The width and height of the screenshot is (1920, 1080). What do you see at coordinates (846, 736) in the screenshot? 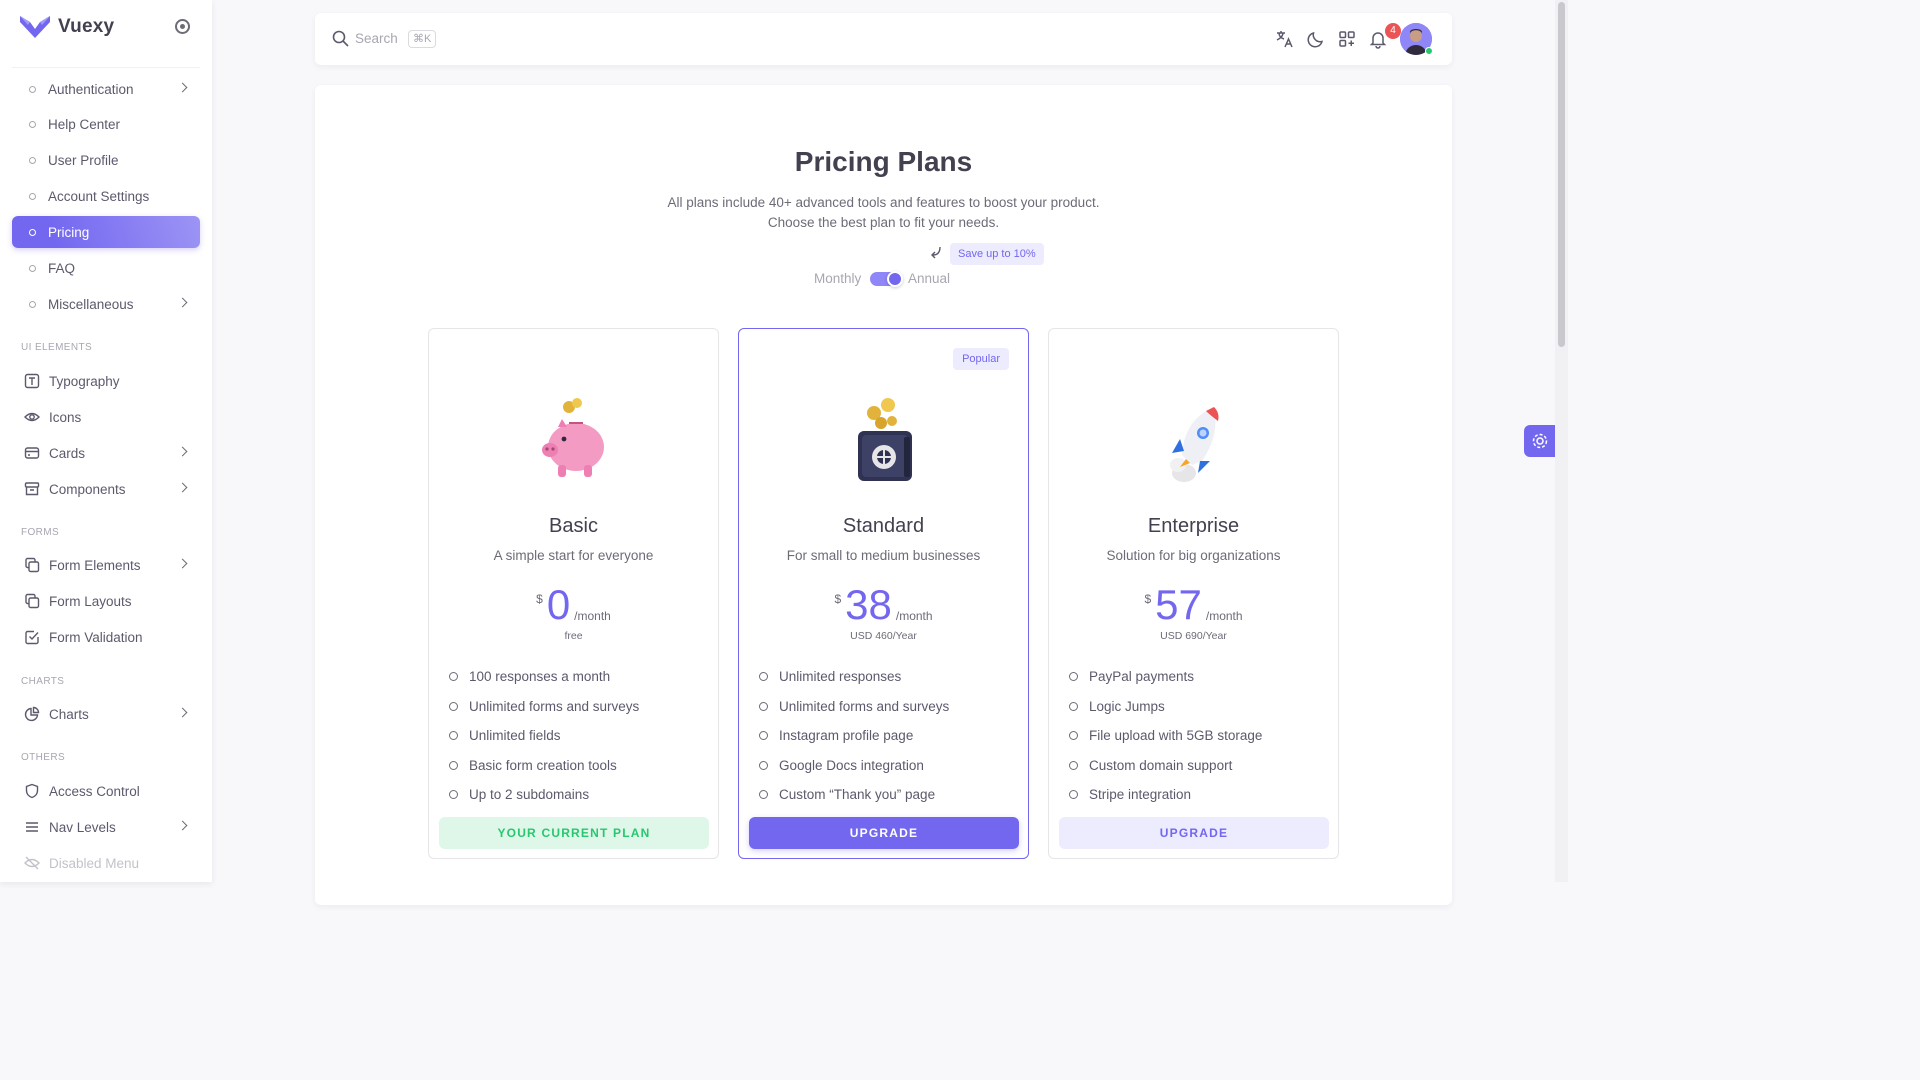
I see `feature-text: Instagram profile page` at bounding box center [846, 736].